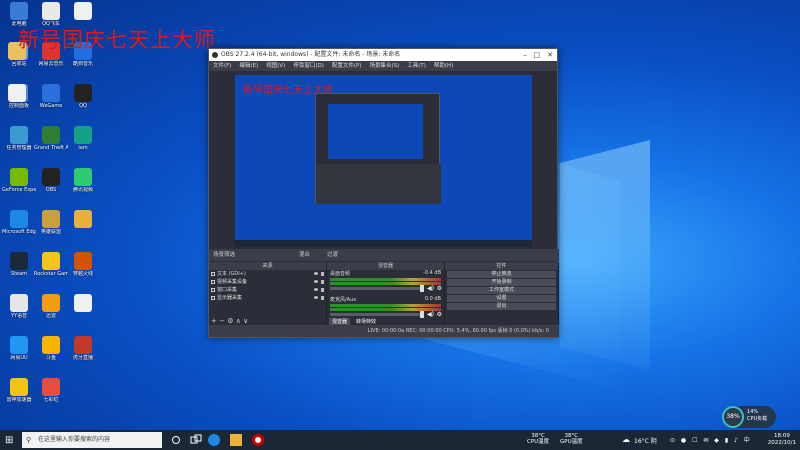  I want to click on remove-source-icon: −, so click(223, 321).